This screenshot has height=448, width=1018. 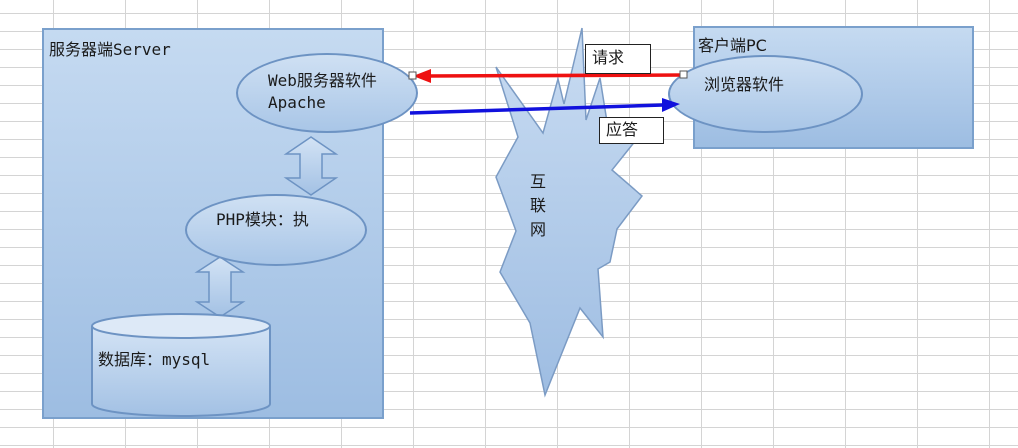 I want to click on php-module-label: PHP模块：执, so click(x=262, y=219).